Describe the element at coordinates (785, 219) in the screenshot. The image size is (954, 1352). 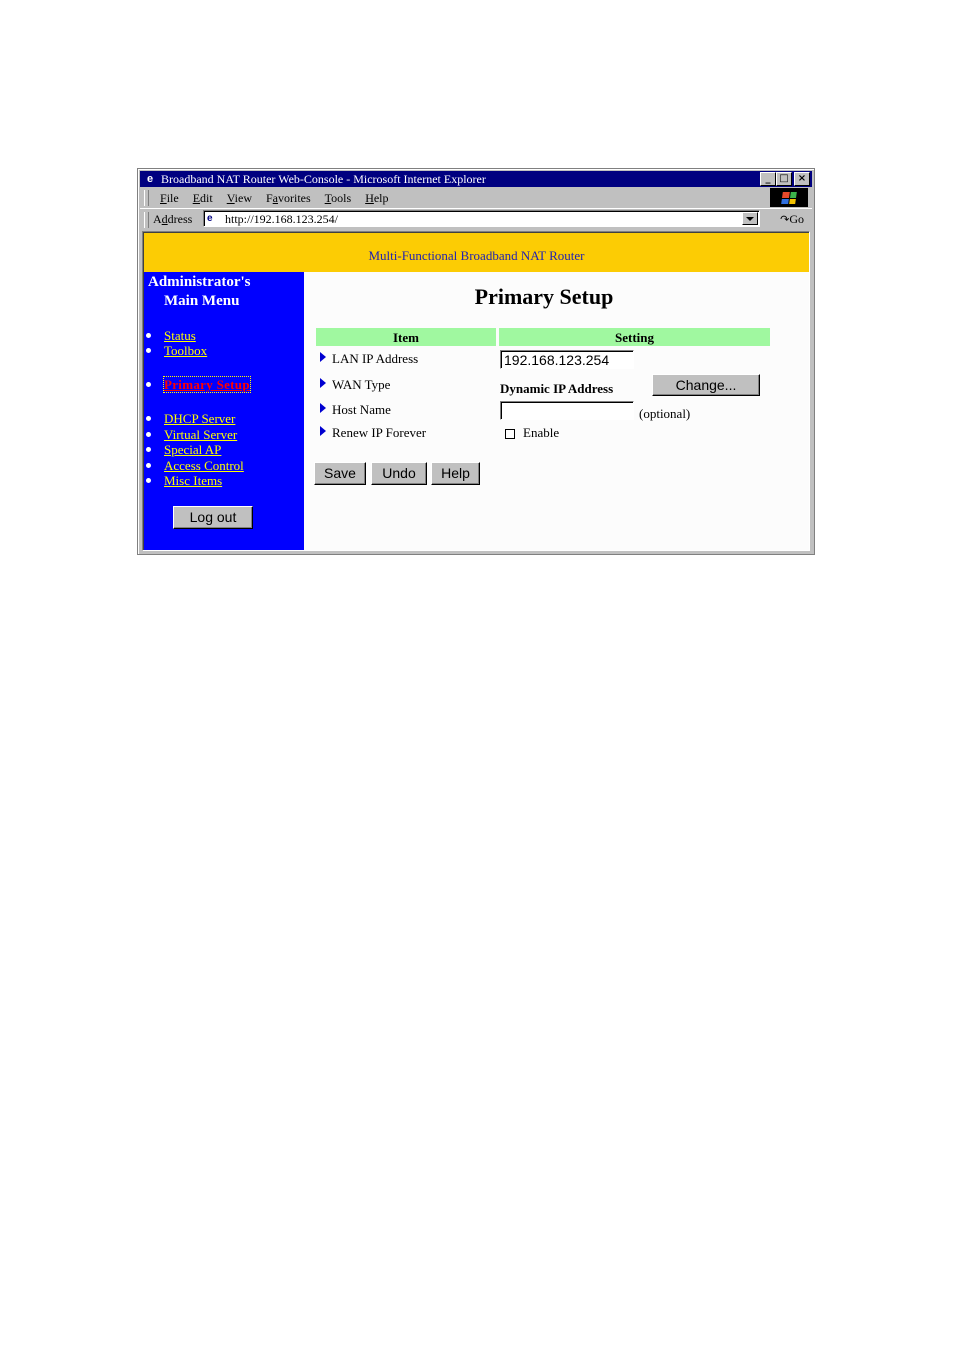
I see `go-arrow-icon: ↷` at that location.